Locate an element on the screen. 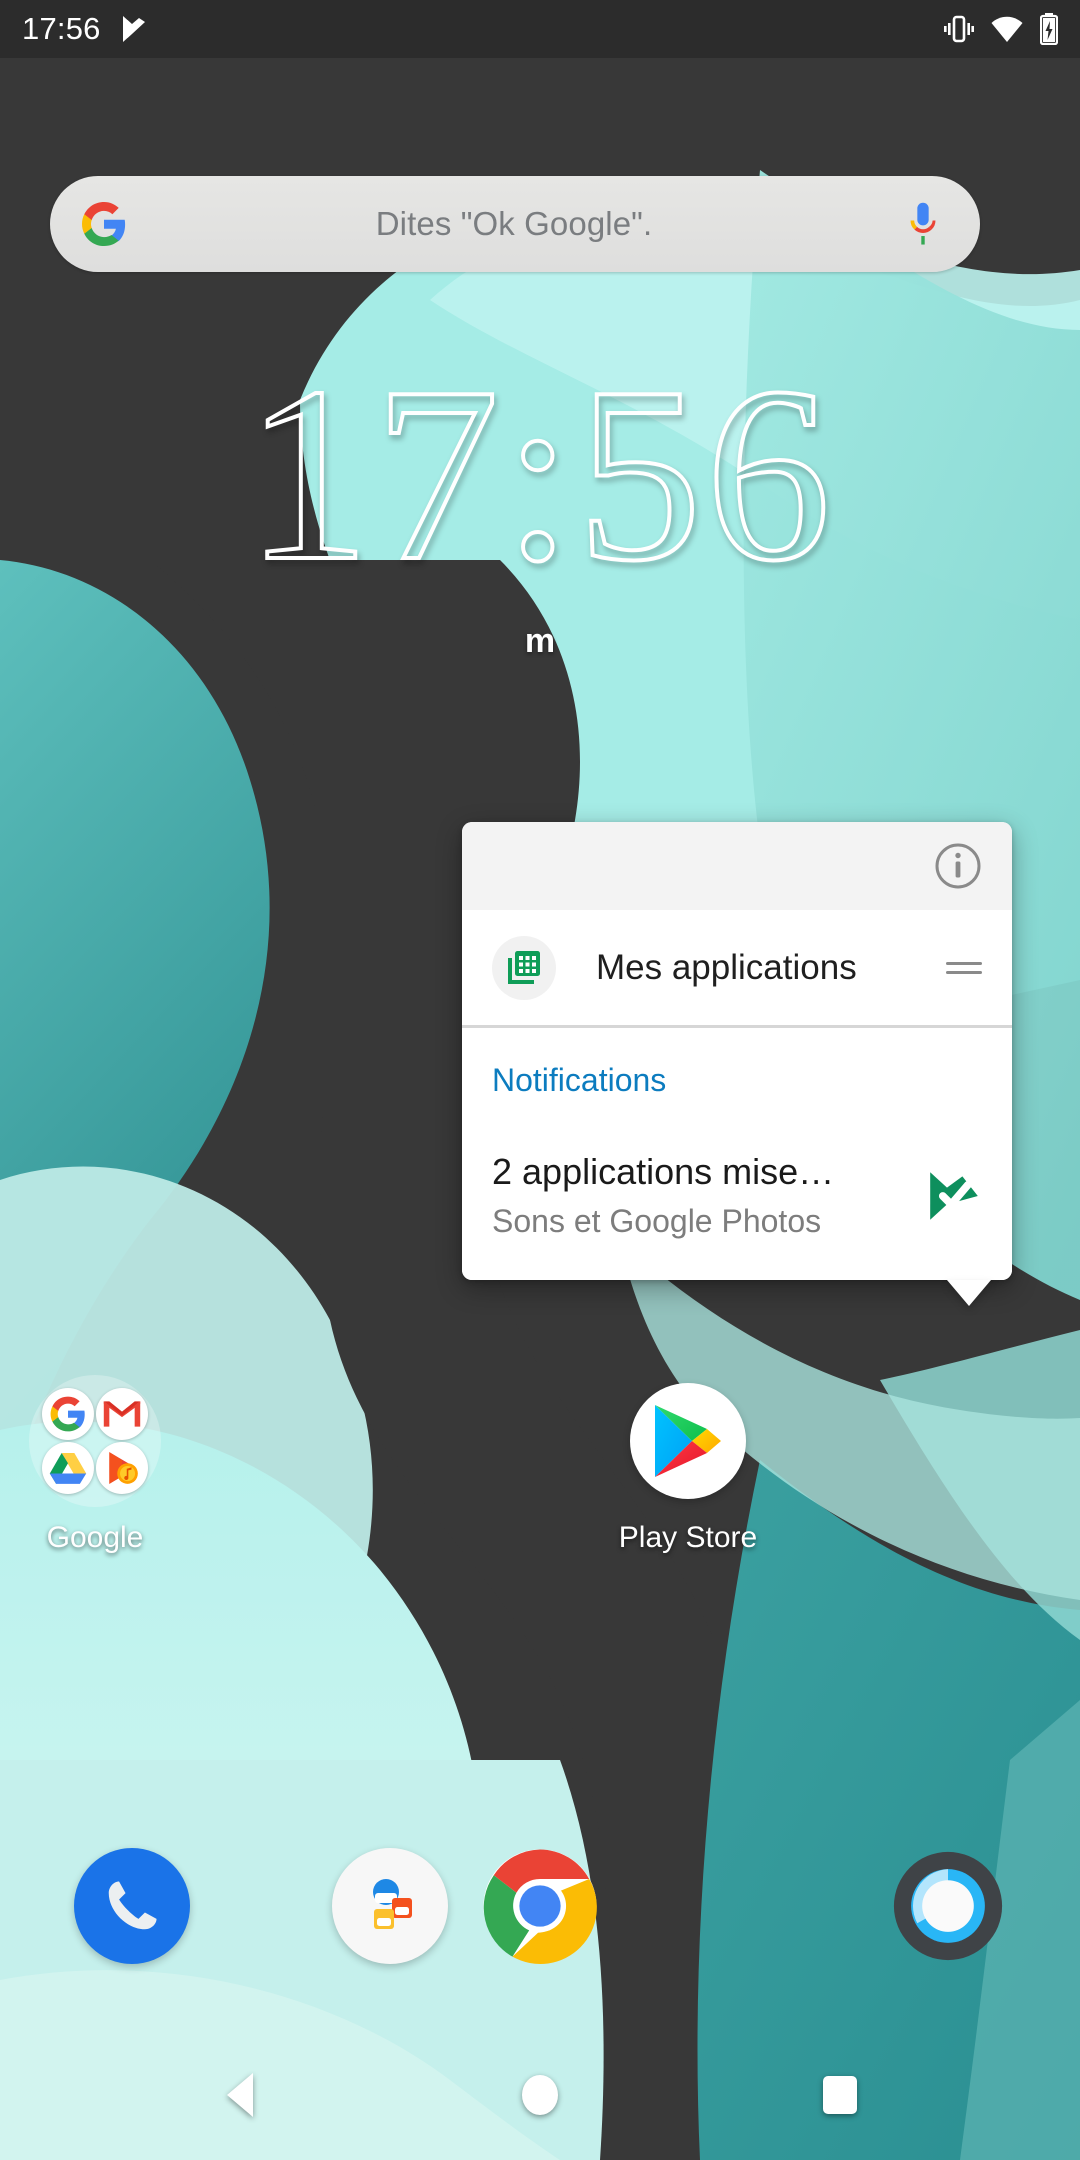 The image size is (1080, 2160). dock-item-camera is located at coordinates (948, 1906).